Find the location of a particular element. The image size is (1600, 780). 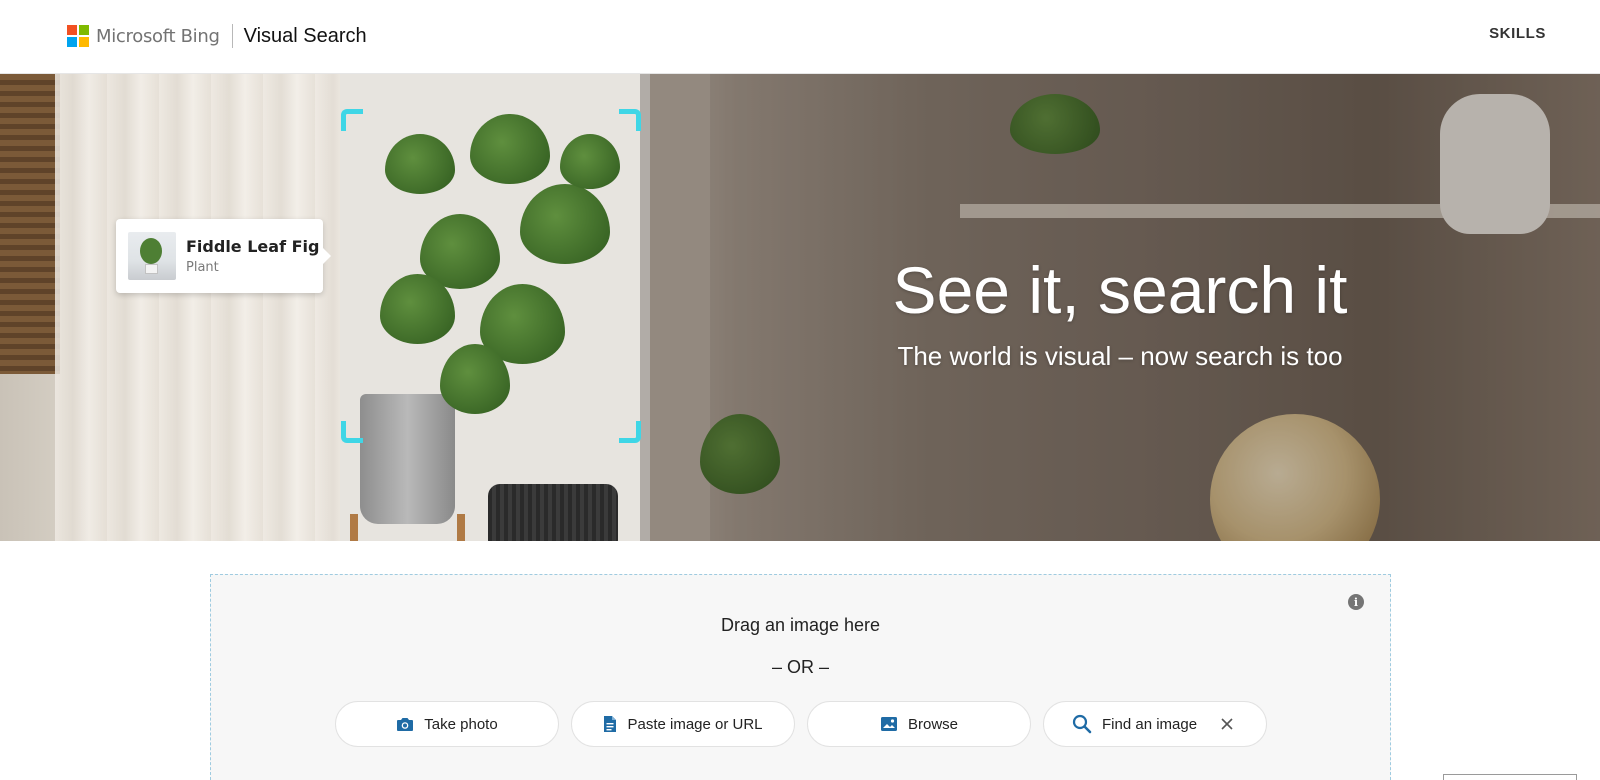

close-icon is located at coordinates (1227, 724).